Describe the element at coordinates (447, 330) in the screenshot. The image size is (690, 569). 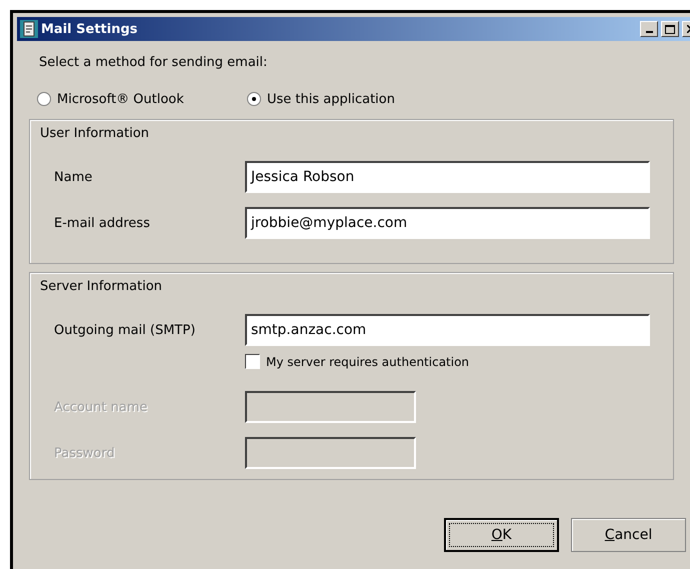
I see `text-field: smtp.anzac.com` at that location.